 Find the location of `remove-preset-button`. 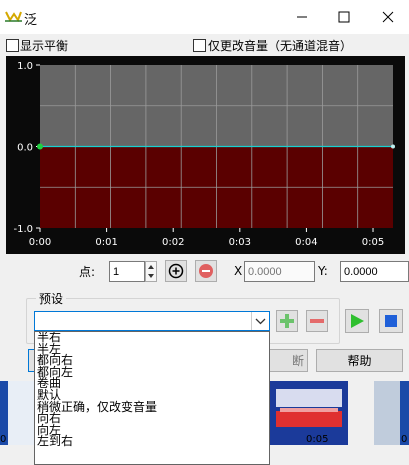

remove-preset-button is located at coordinates (317, 321).